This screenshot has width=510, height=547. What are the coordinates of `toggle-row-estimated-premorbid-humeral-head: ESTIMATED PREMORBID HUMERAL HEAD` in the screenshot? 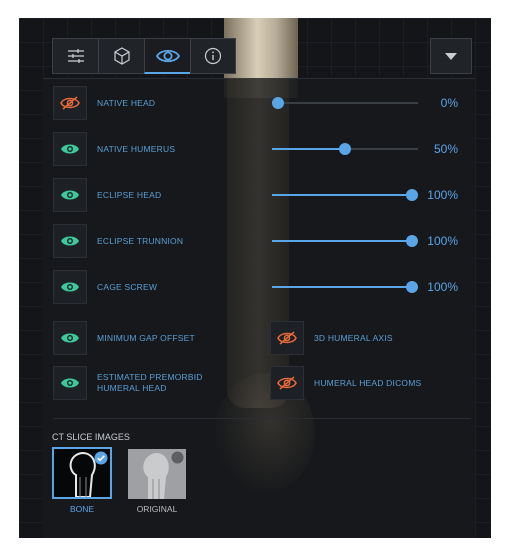 It's located at (150, 383).